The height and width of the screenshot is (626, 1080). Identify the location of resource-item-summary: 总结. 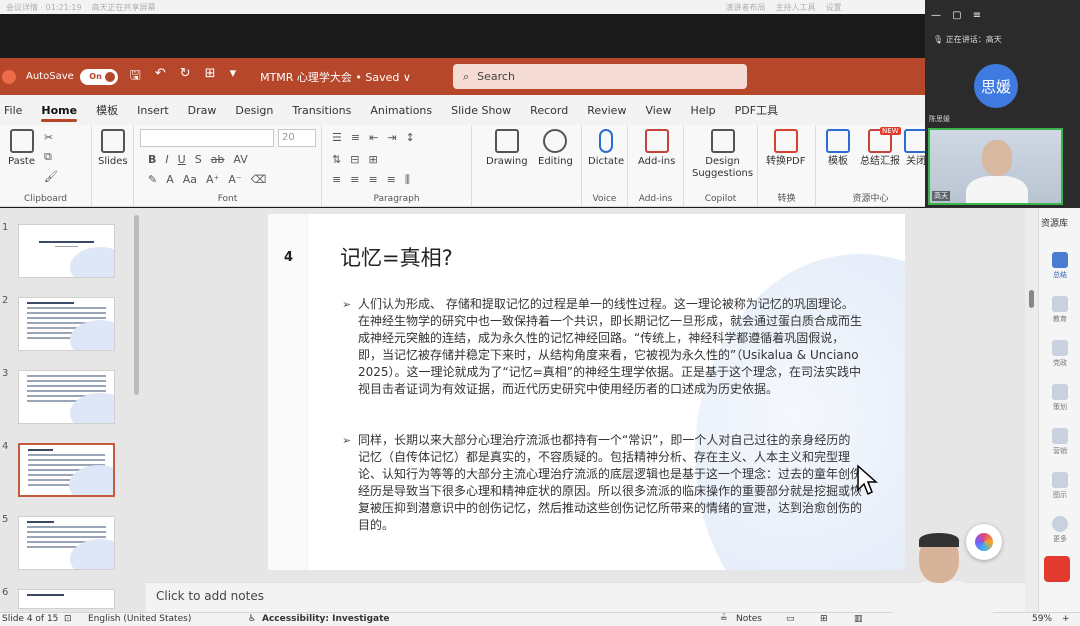
(1059, 266).